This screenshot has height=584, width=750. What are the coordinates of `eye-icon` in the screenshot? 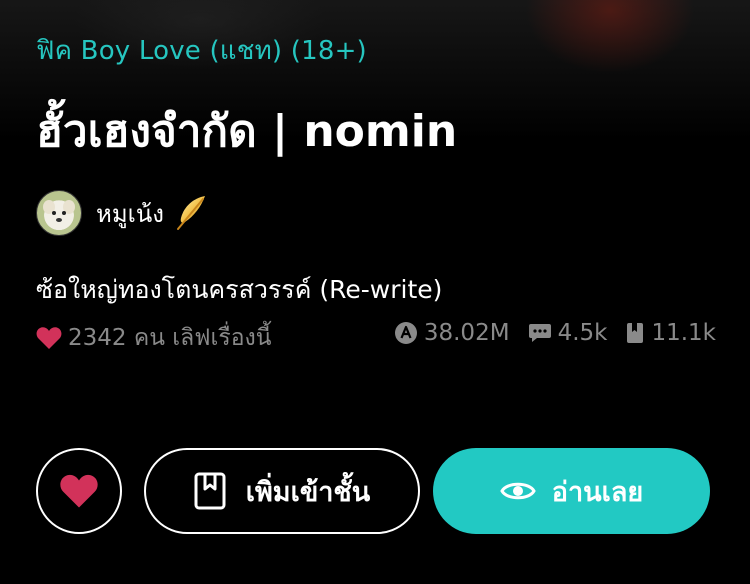 It's located at (518, 491).